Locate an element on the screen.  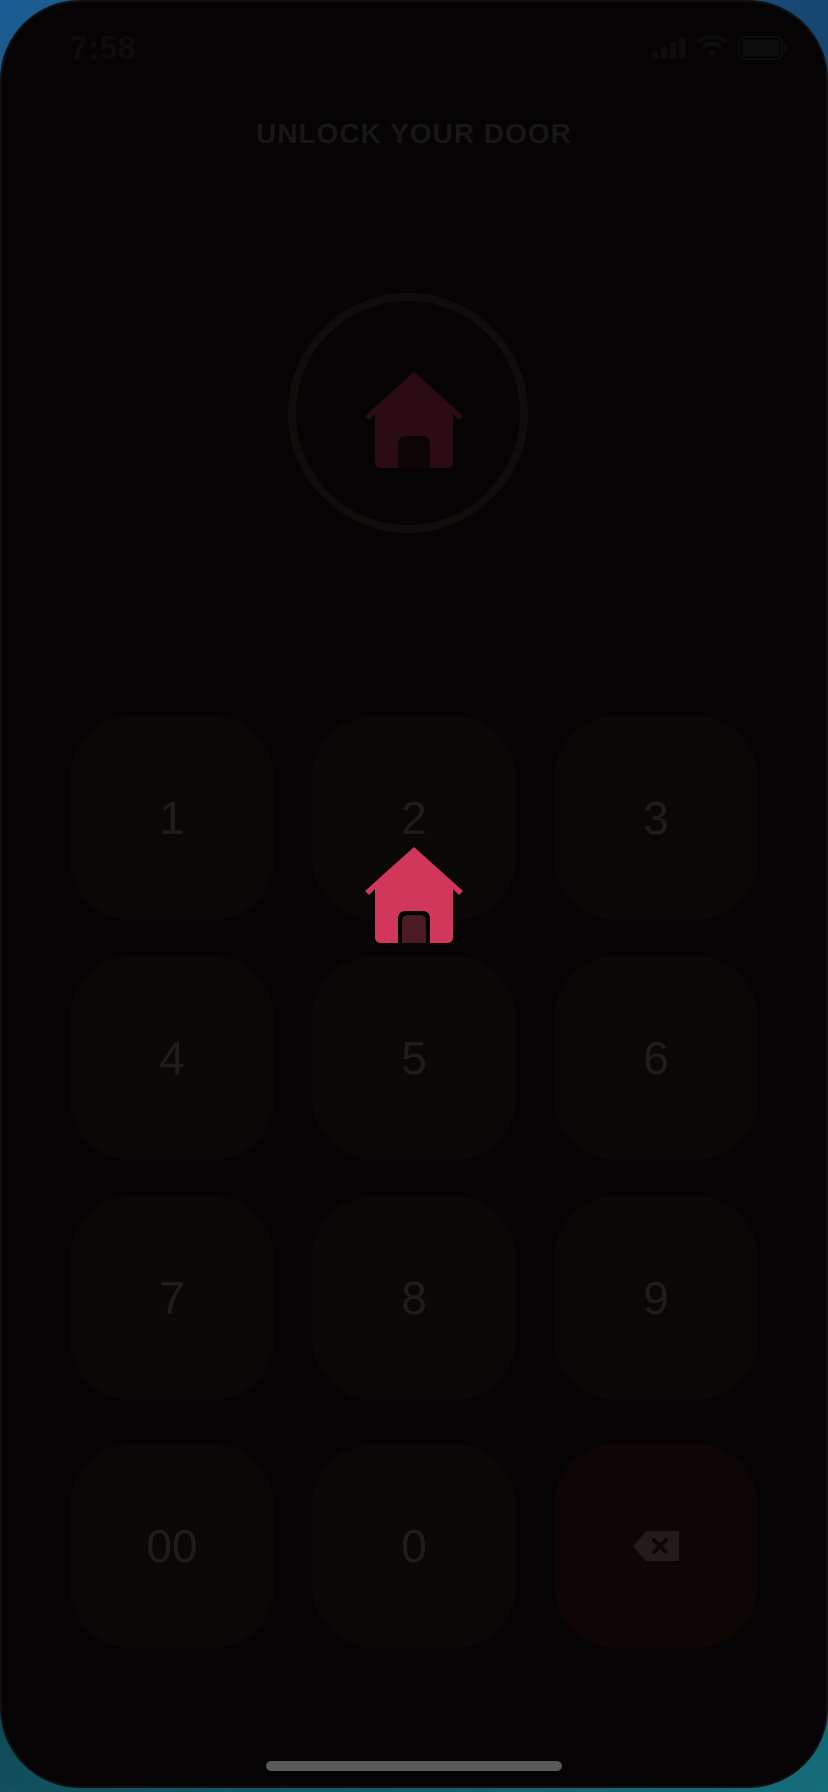
key-3: 3 is located at coordinates (656, 818).